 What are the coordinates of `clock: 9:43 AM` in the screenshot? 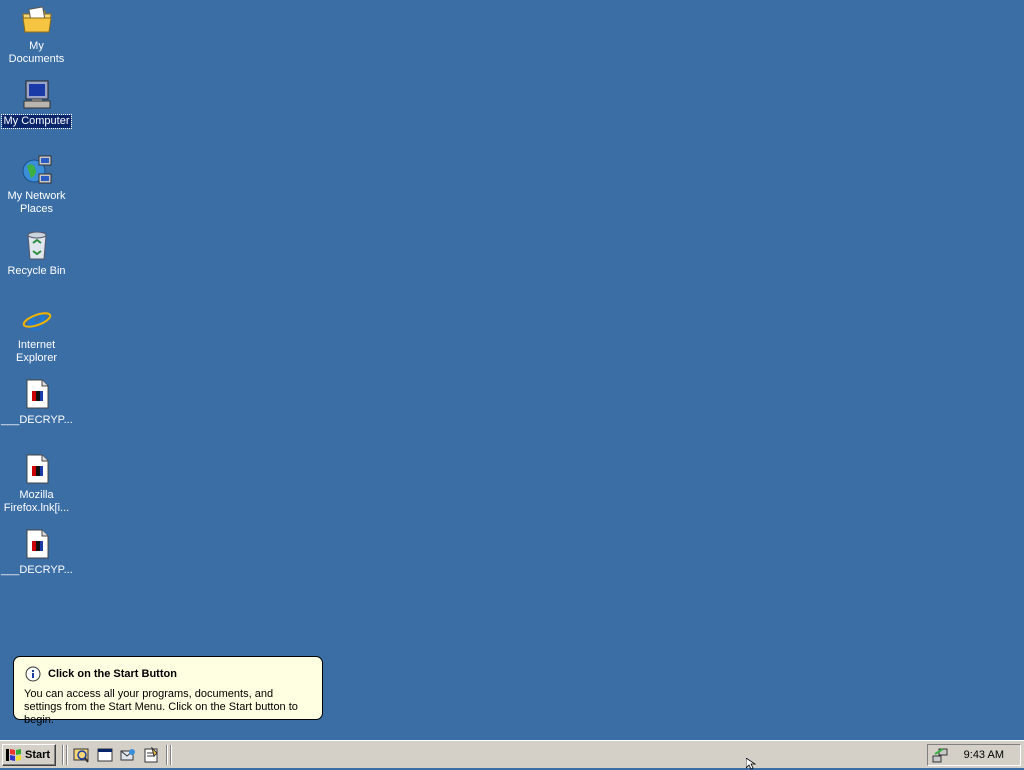 It's located at (984, 755).